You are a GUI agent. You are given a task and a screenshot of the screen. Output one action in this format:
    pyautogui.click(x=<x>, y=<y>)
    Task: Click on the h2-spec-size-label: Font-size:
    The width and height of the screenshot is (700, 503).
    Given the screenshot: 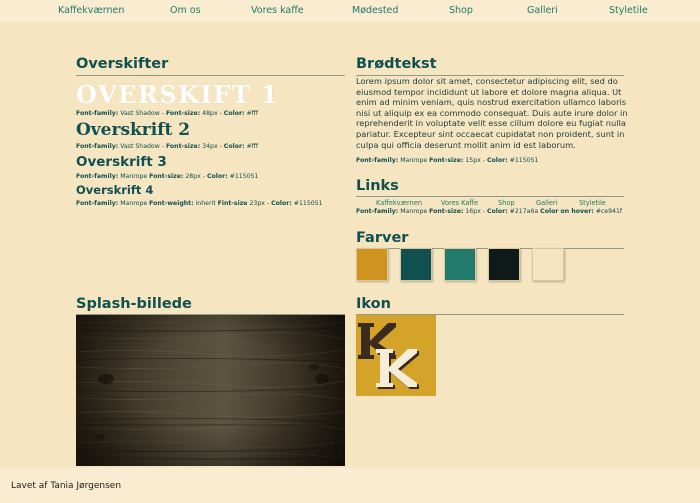 What is the action you would take?
    pyautogui.click(x=183, y=146)
    